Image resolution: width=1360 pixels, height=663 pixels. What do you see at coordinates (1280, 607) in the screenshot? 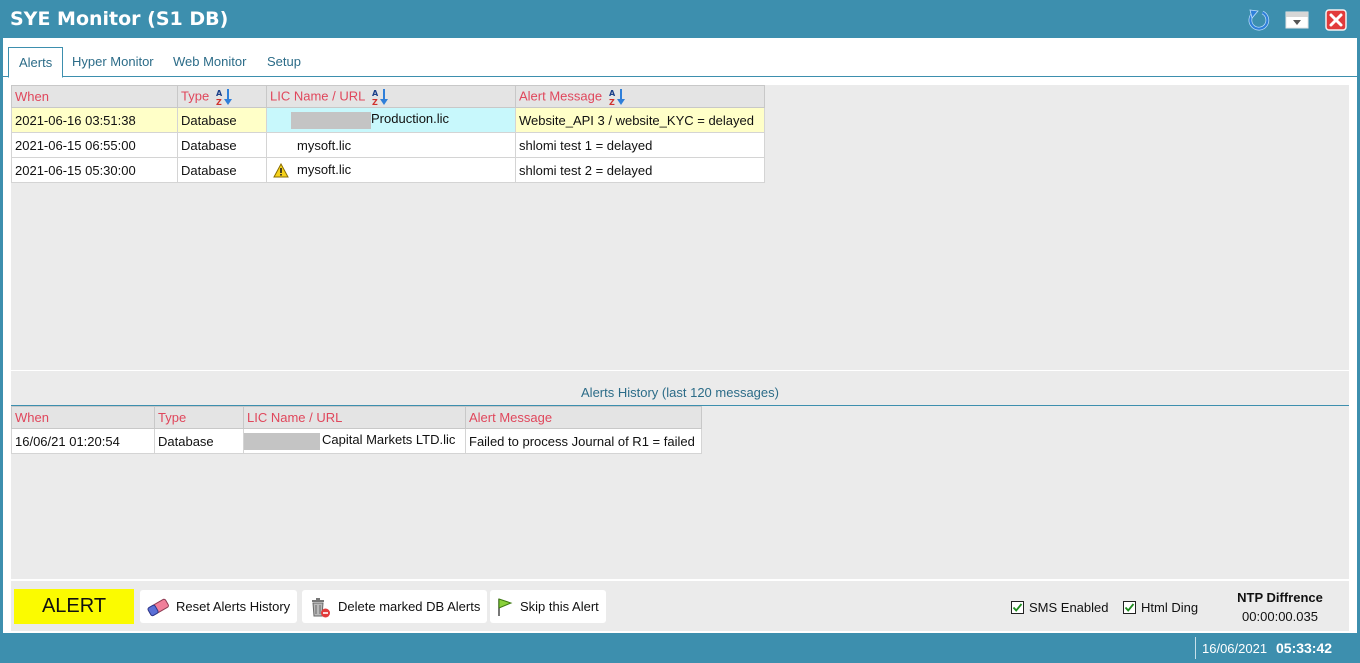
I see `ntp-difference: NTP Diffrence 00:00:00.035` at bounding box center [1280, 607].